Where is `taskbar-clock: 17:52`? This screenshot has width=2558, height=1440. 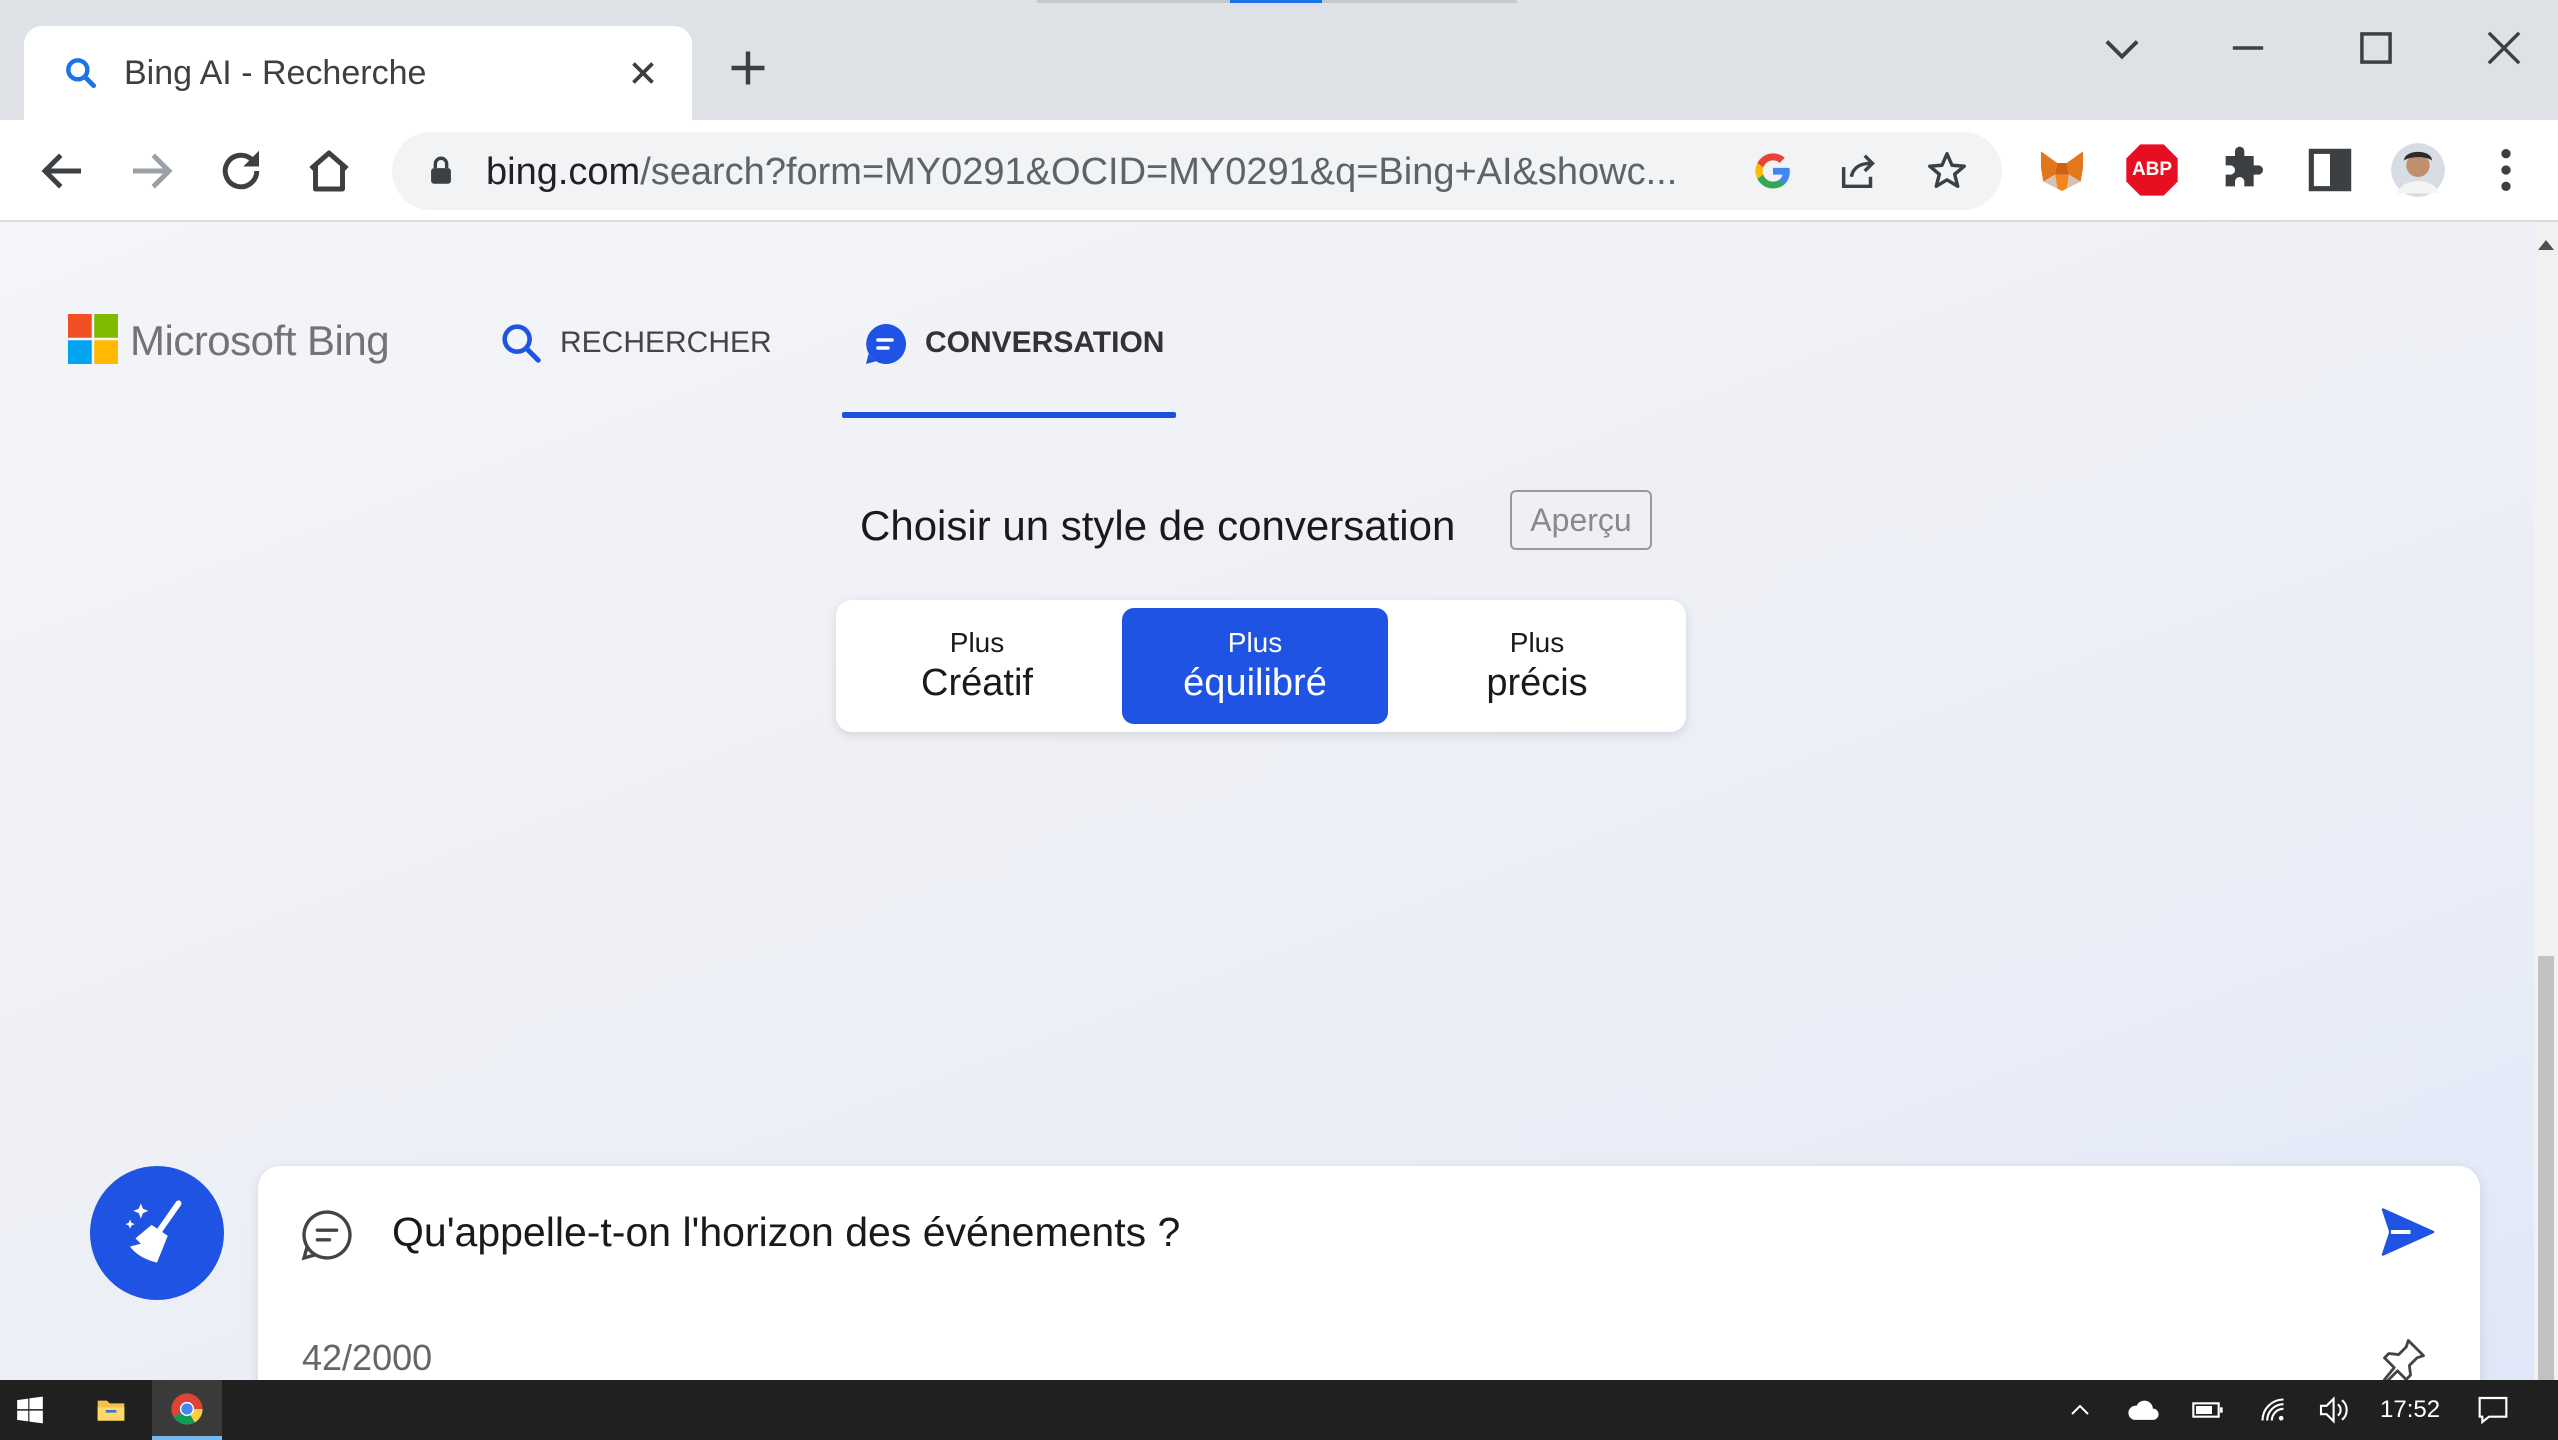
taskbar-clock: 17:52 is located at coordinates (2410, 1410).